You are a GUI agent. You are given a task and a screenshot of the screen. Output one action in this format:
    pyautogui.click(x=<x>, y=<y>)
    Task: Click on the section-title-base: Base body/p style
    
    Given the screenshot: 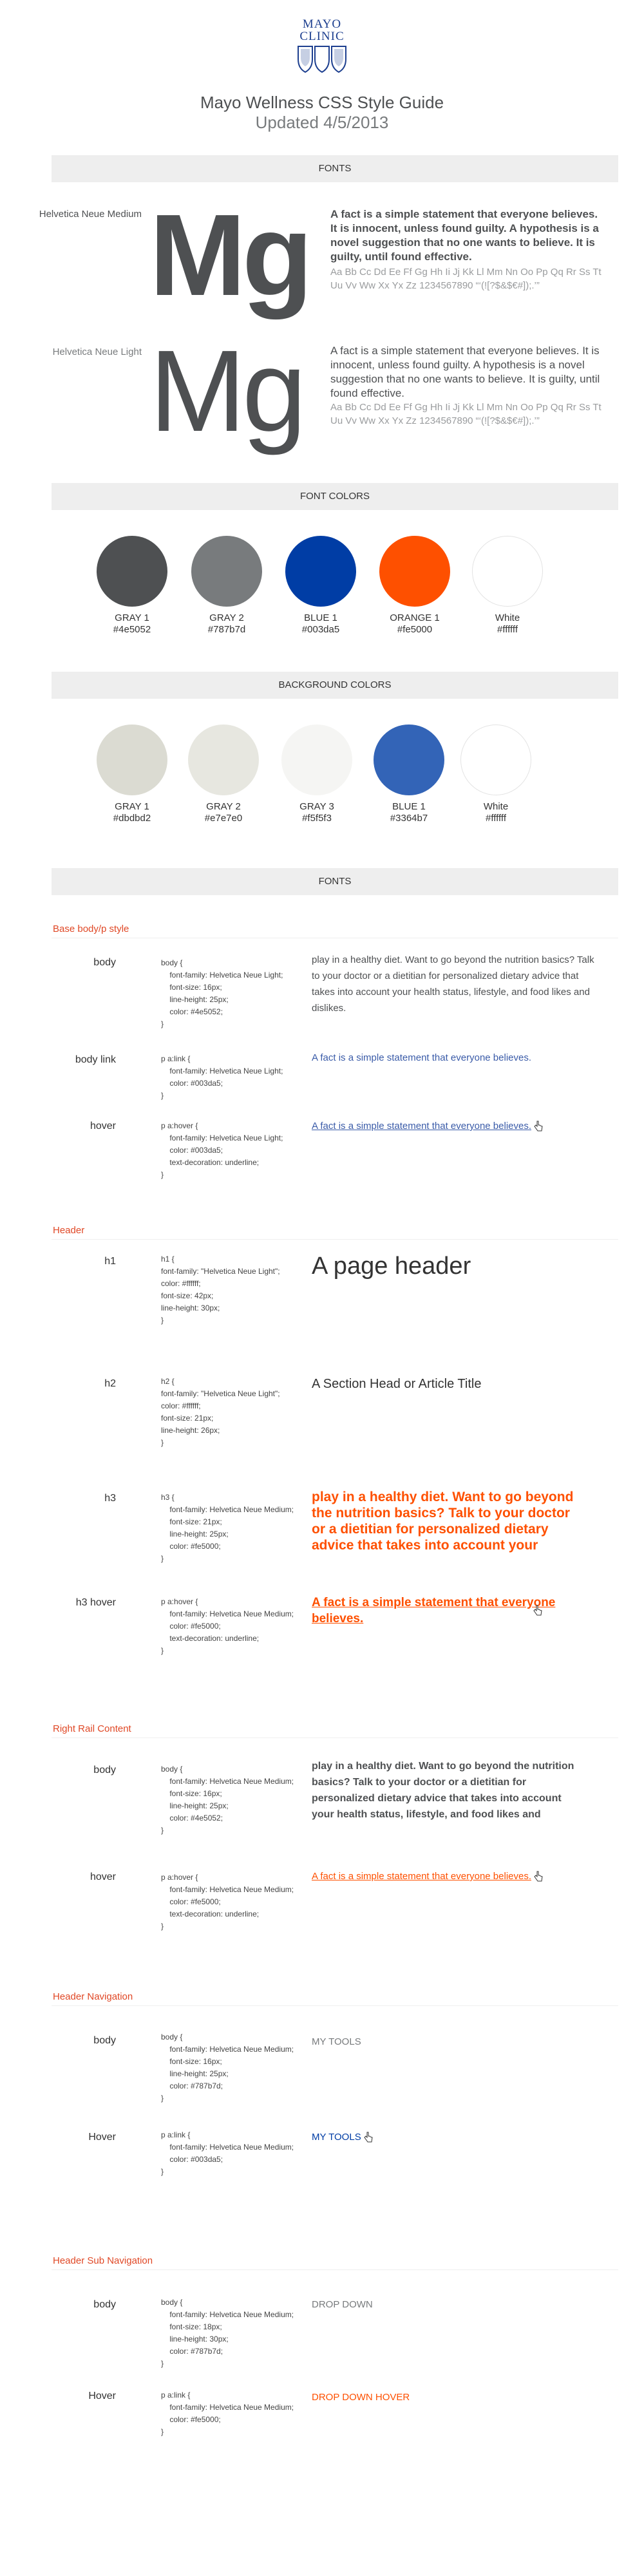 What is the action you would take?
    pyautogui.click(x=91, y=929)
    